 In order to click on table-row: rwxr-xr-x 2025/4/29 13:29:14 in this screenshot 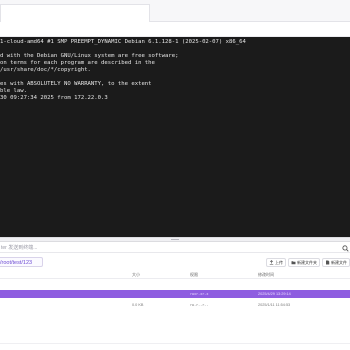, I will do `click(175, 294)`.